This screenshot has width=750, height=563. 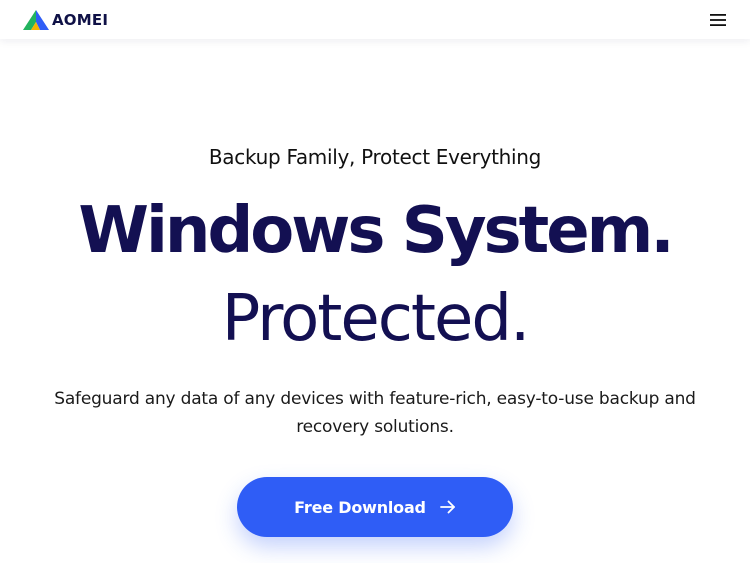 I want to click on aomei-logo: AOMEI, so click(x=65, y=20).